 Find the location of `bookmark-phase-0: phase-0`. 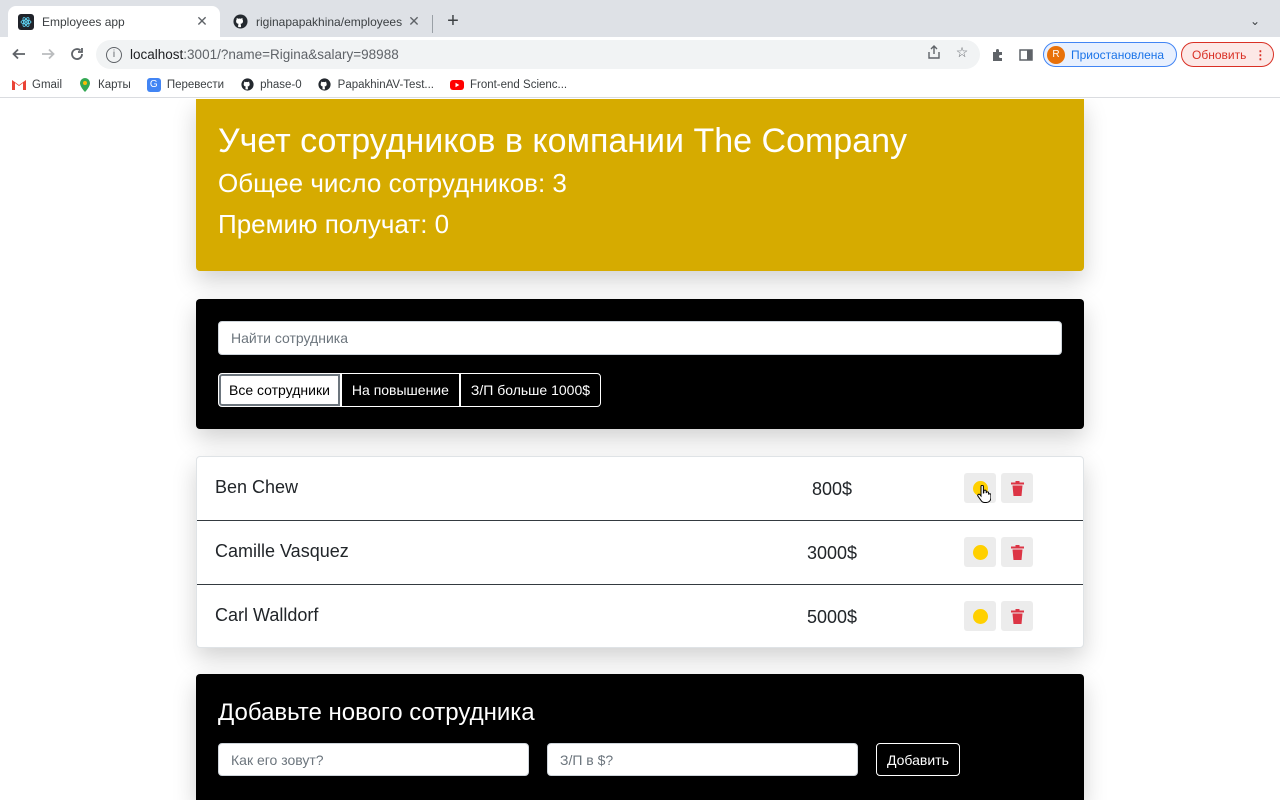

bookmark-phase-0: phase-0 is located at coordinates (271, 85).